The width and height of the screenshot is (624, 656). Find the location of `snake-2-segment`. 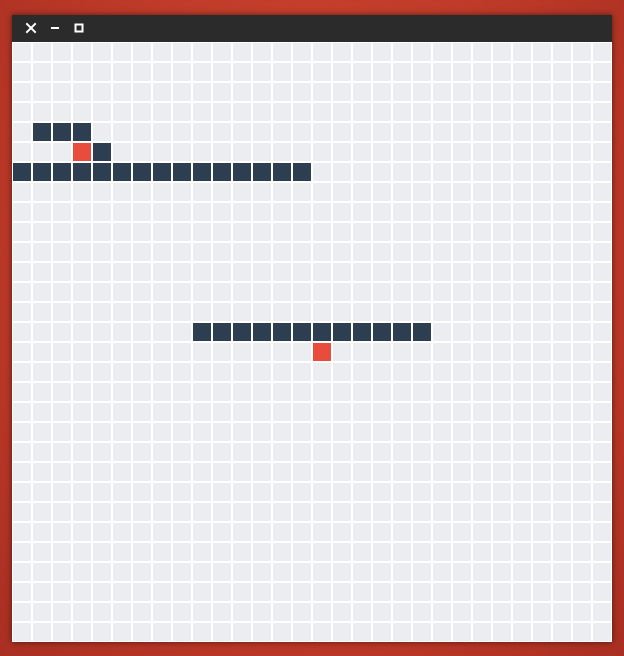

snake-2-segment is located at coordinates (402, 332).